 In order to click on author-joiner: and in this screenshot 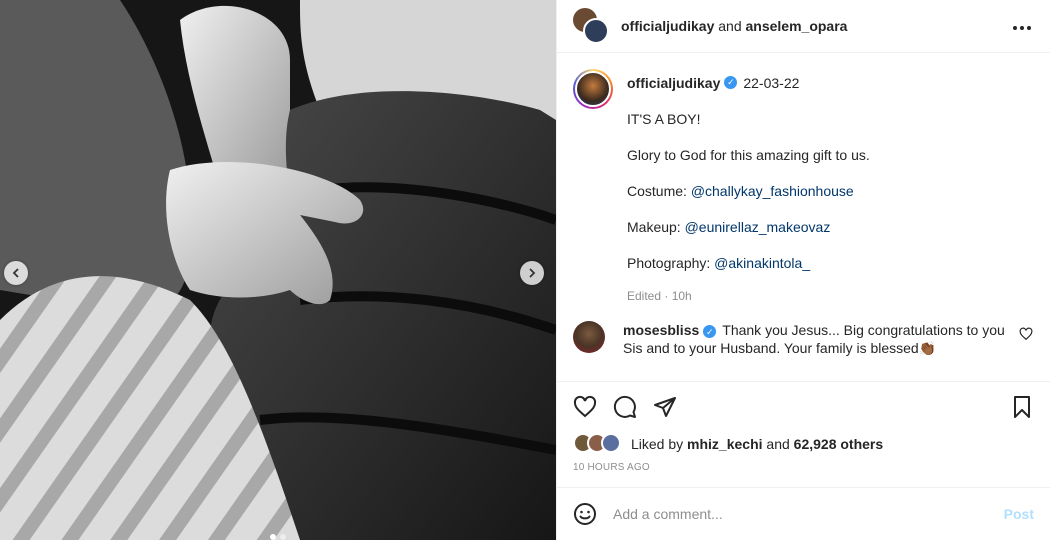, I will do `click(730, 25)`.